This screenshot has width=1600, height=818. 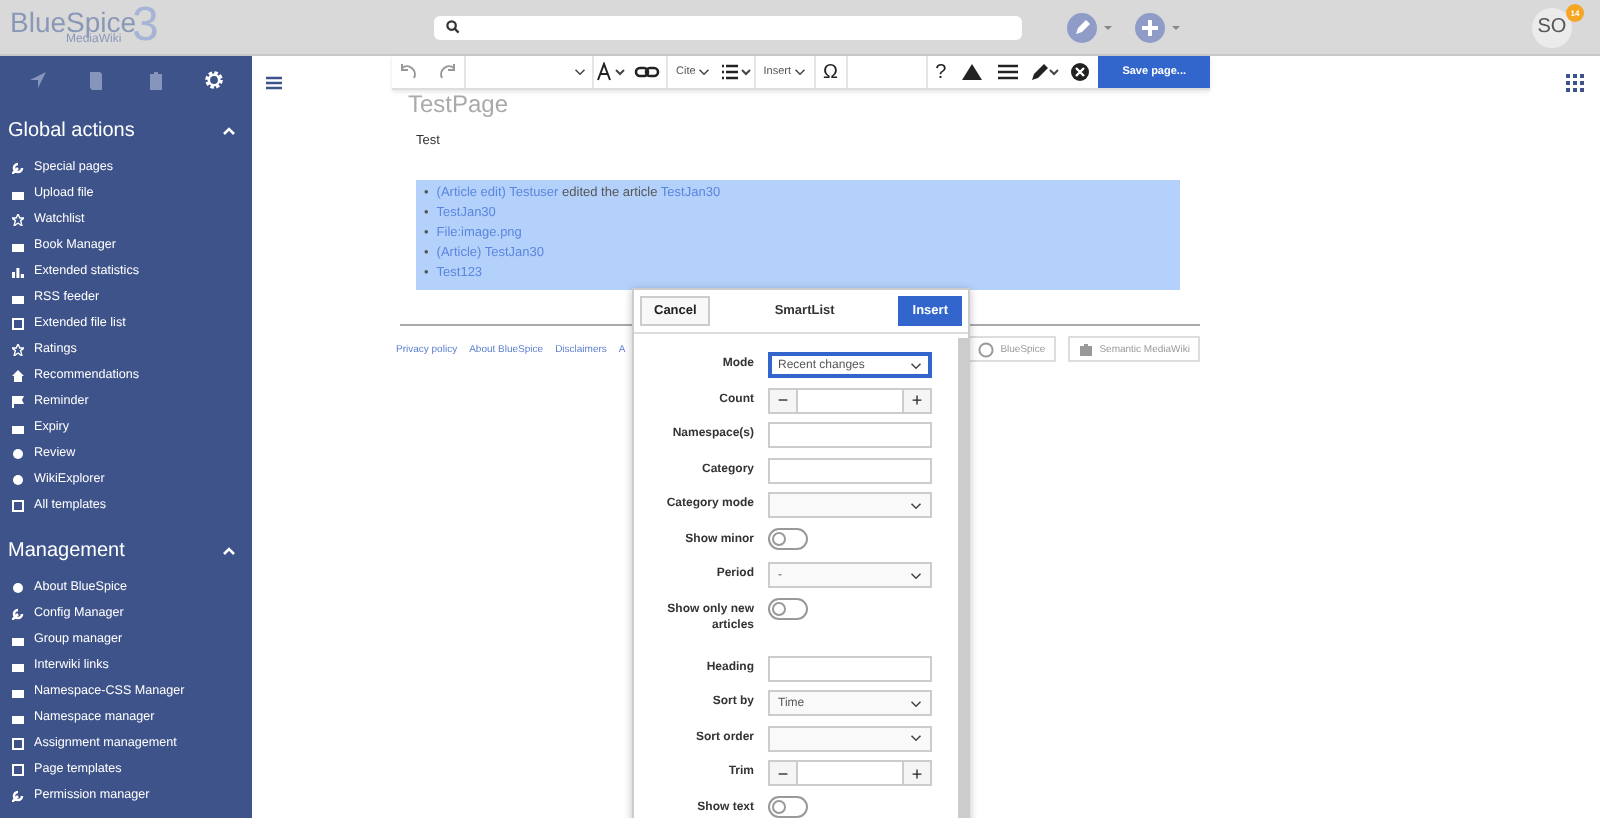 I want to click on add-button, so click(x=1160, y=27).